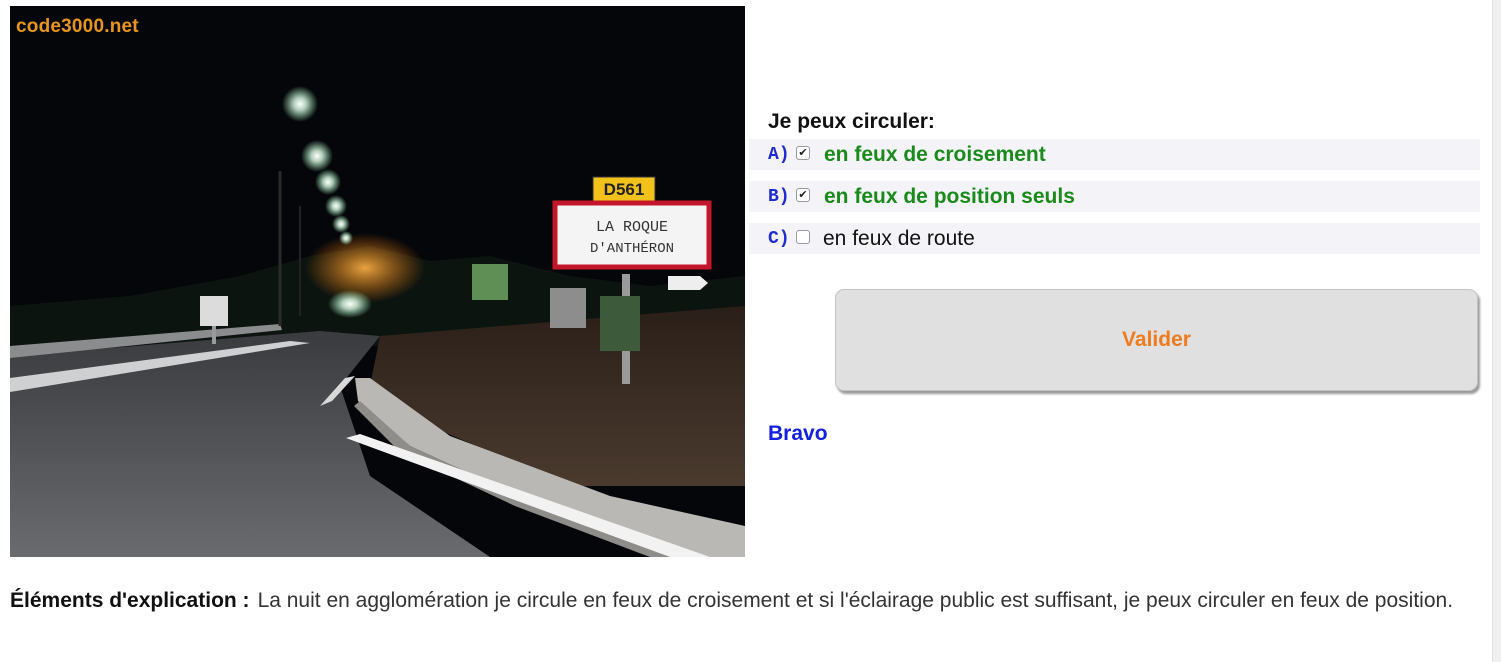 This screenshot has width=1501, height=662. What do you see at coordinates (899, 238) in the screenshot?
I see `answer-text: en feux de route` at bounding box center [899, 238].